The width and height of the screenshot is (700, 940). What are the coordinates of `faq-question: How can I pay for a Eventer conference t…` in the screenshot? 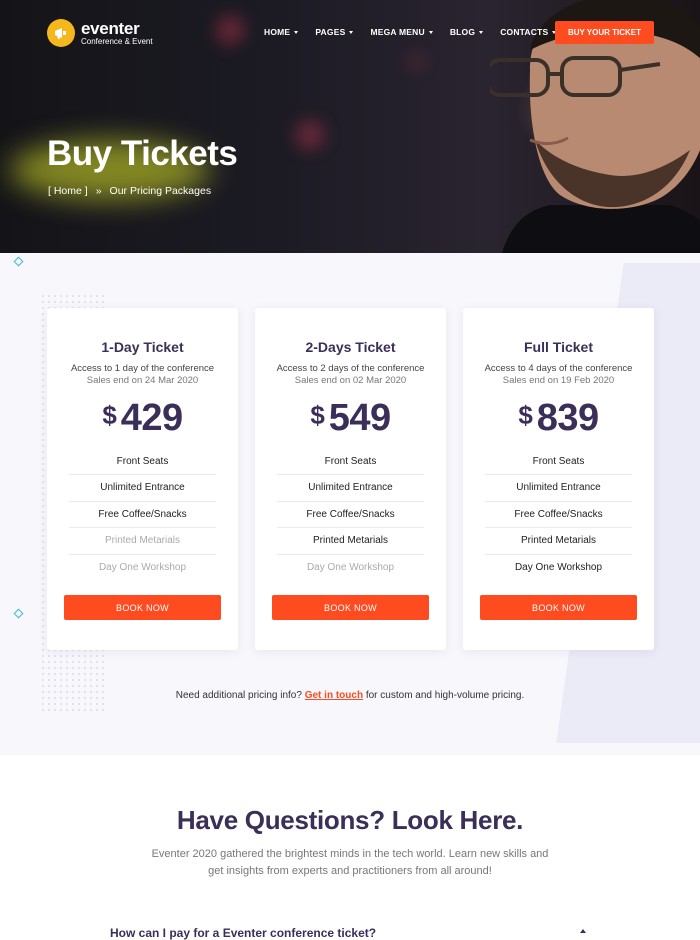 It's located at (243, 933).